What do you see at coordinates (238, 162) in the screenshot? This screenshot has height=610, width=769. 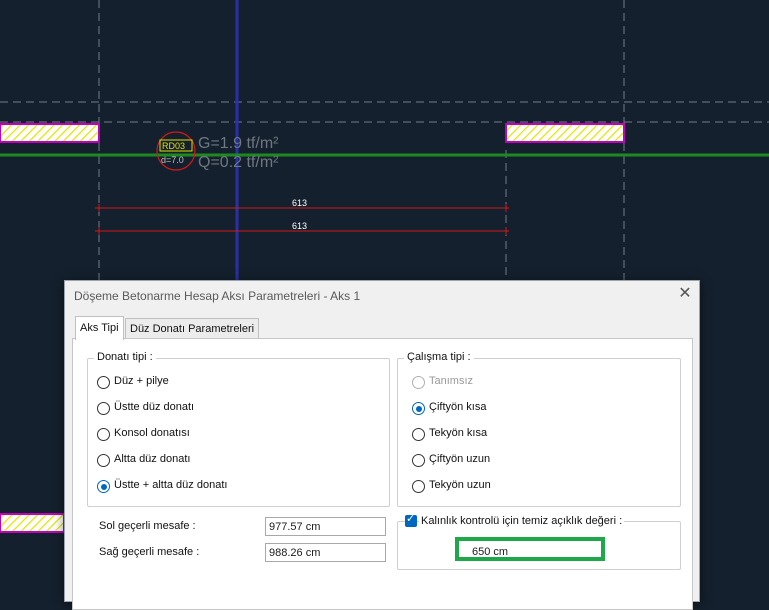 I see `live-load-text: Q=0.2 tf/m²` at bounding box center [238, 162].